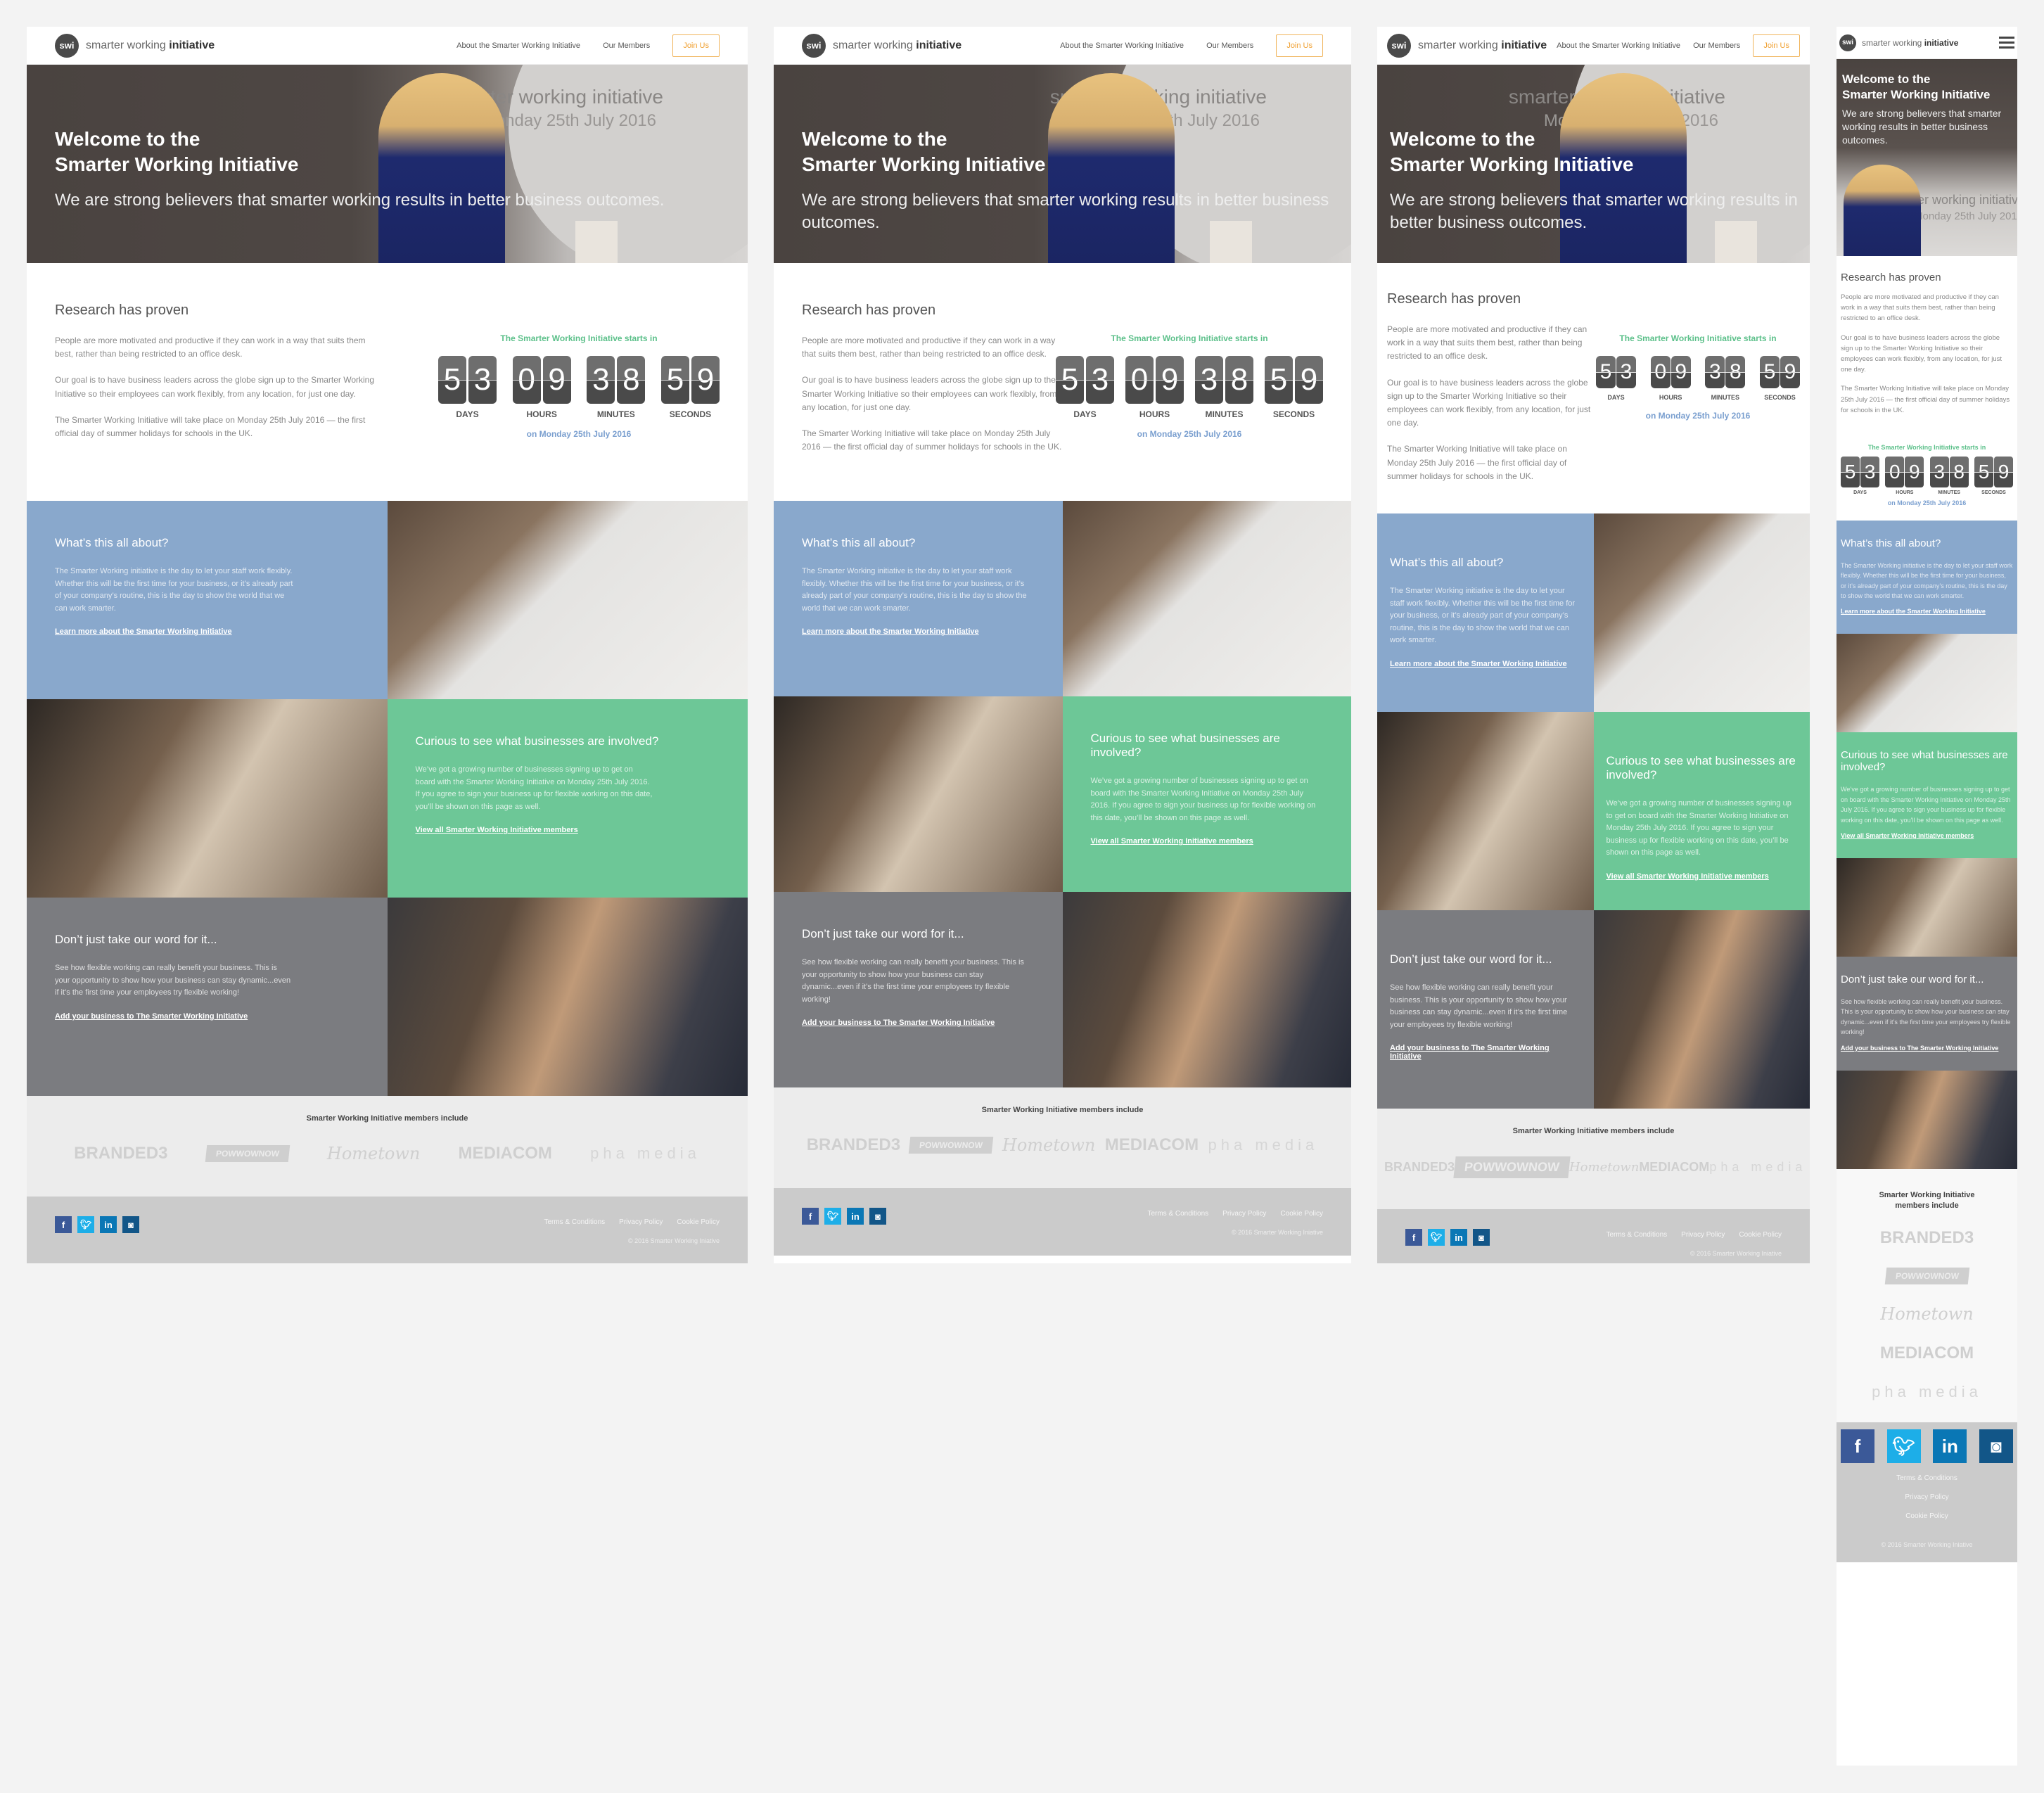 The width and height of the screenshot is (2044, 1793). What do you see at coordinates (1139, 380) in the screenshot?
I see `countdown-digit: 0` at bounding box center [1139, 380].